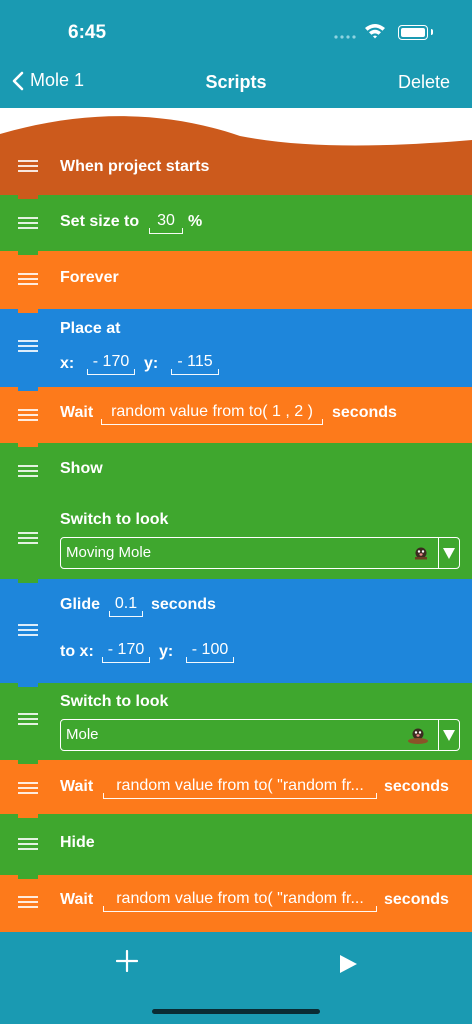 This screenshot has height=1024, width=472. Describe the element at coordinates (236, 472) in the screenshot. I see `block-show: Show` at that location.